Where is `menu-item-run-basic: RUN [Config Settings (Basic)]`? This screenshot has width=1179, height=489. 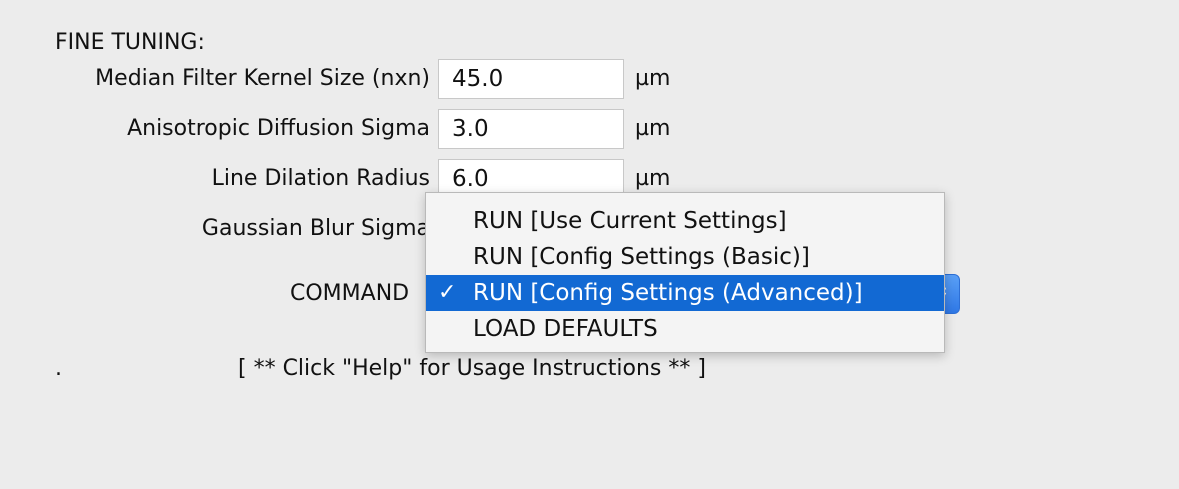
menu-item-run-basic: RUN [Config Settings (Basic)] is located at coordinates (685, 257).